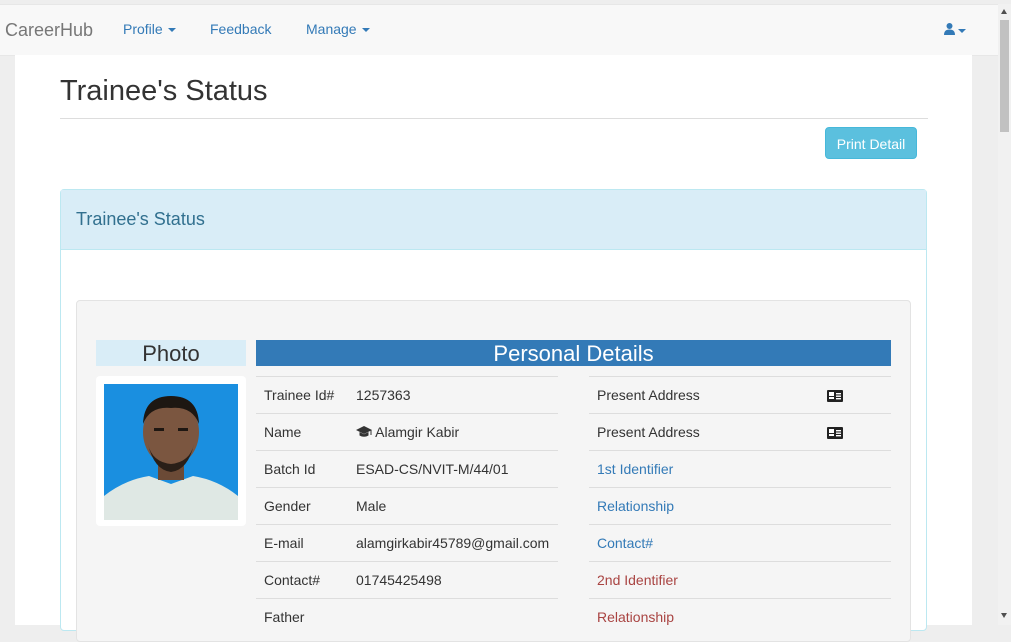 The height and width of the screenshot is (642, 1011). Describe the element at coordinates (453, 580) in the screenshot. I see `row-value: 01745425498` at that location.